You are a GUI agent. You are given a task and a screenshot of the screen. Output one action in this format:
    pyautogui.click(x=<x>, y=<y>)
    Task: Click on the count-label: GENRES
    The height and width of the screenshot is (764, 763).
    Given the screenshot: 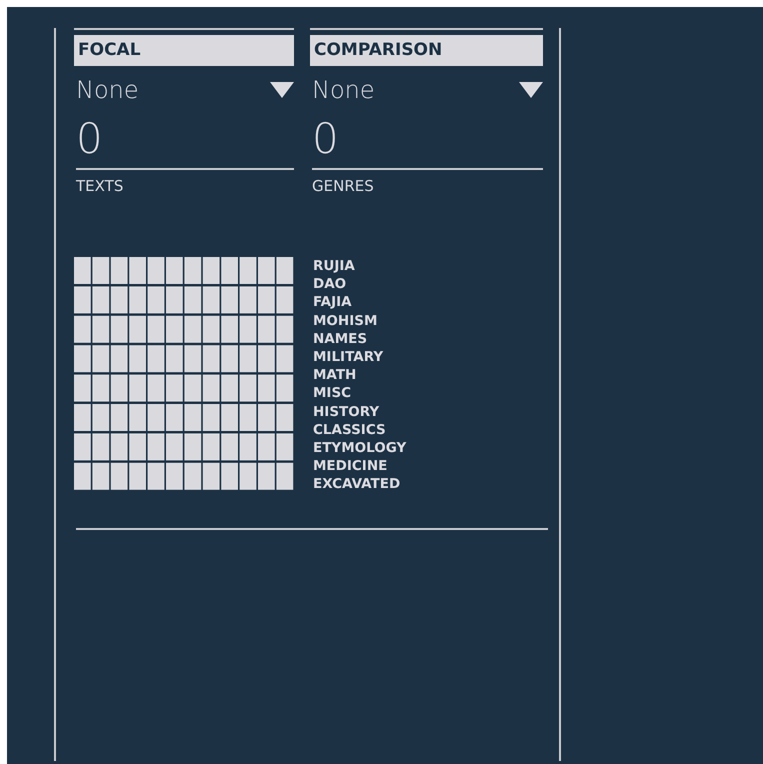 What is the action you would take?
    pyautogui.click(x=343, y=186)
    